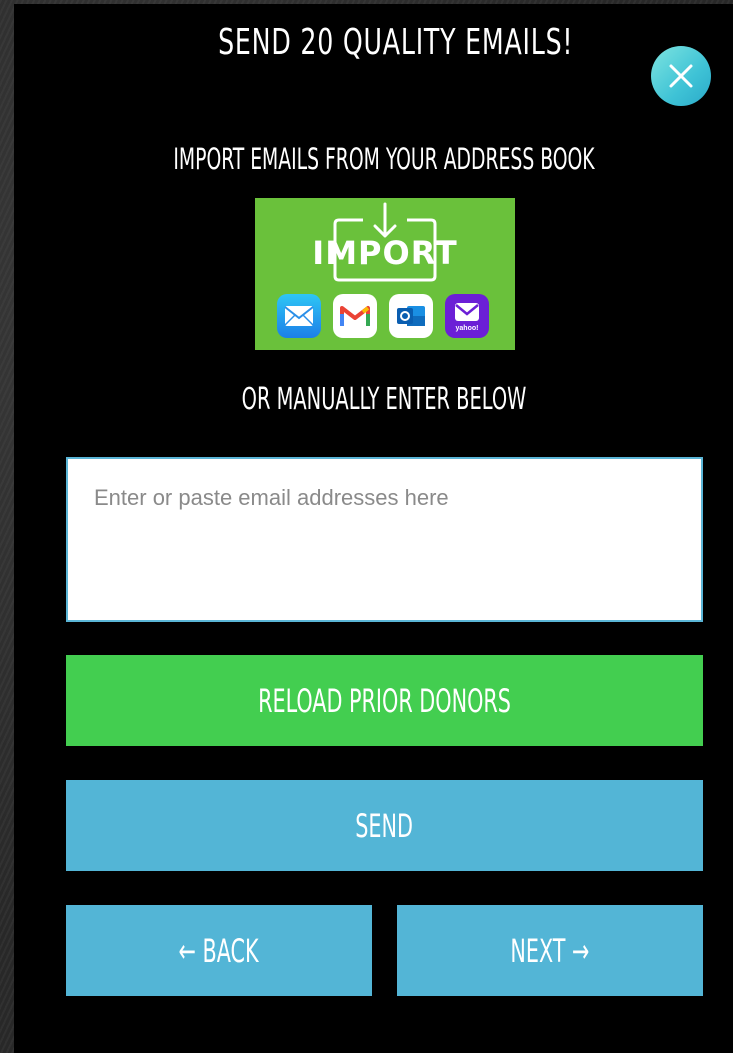 The image size is (733, 1053). I want to click on close-icon, so click(681, 76).